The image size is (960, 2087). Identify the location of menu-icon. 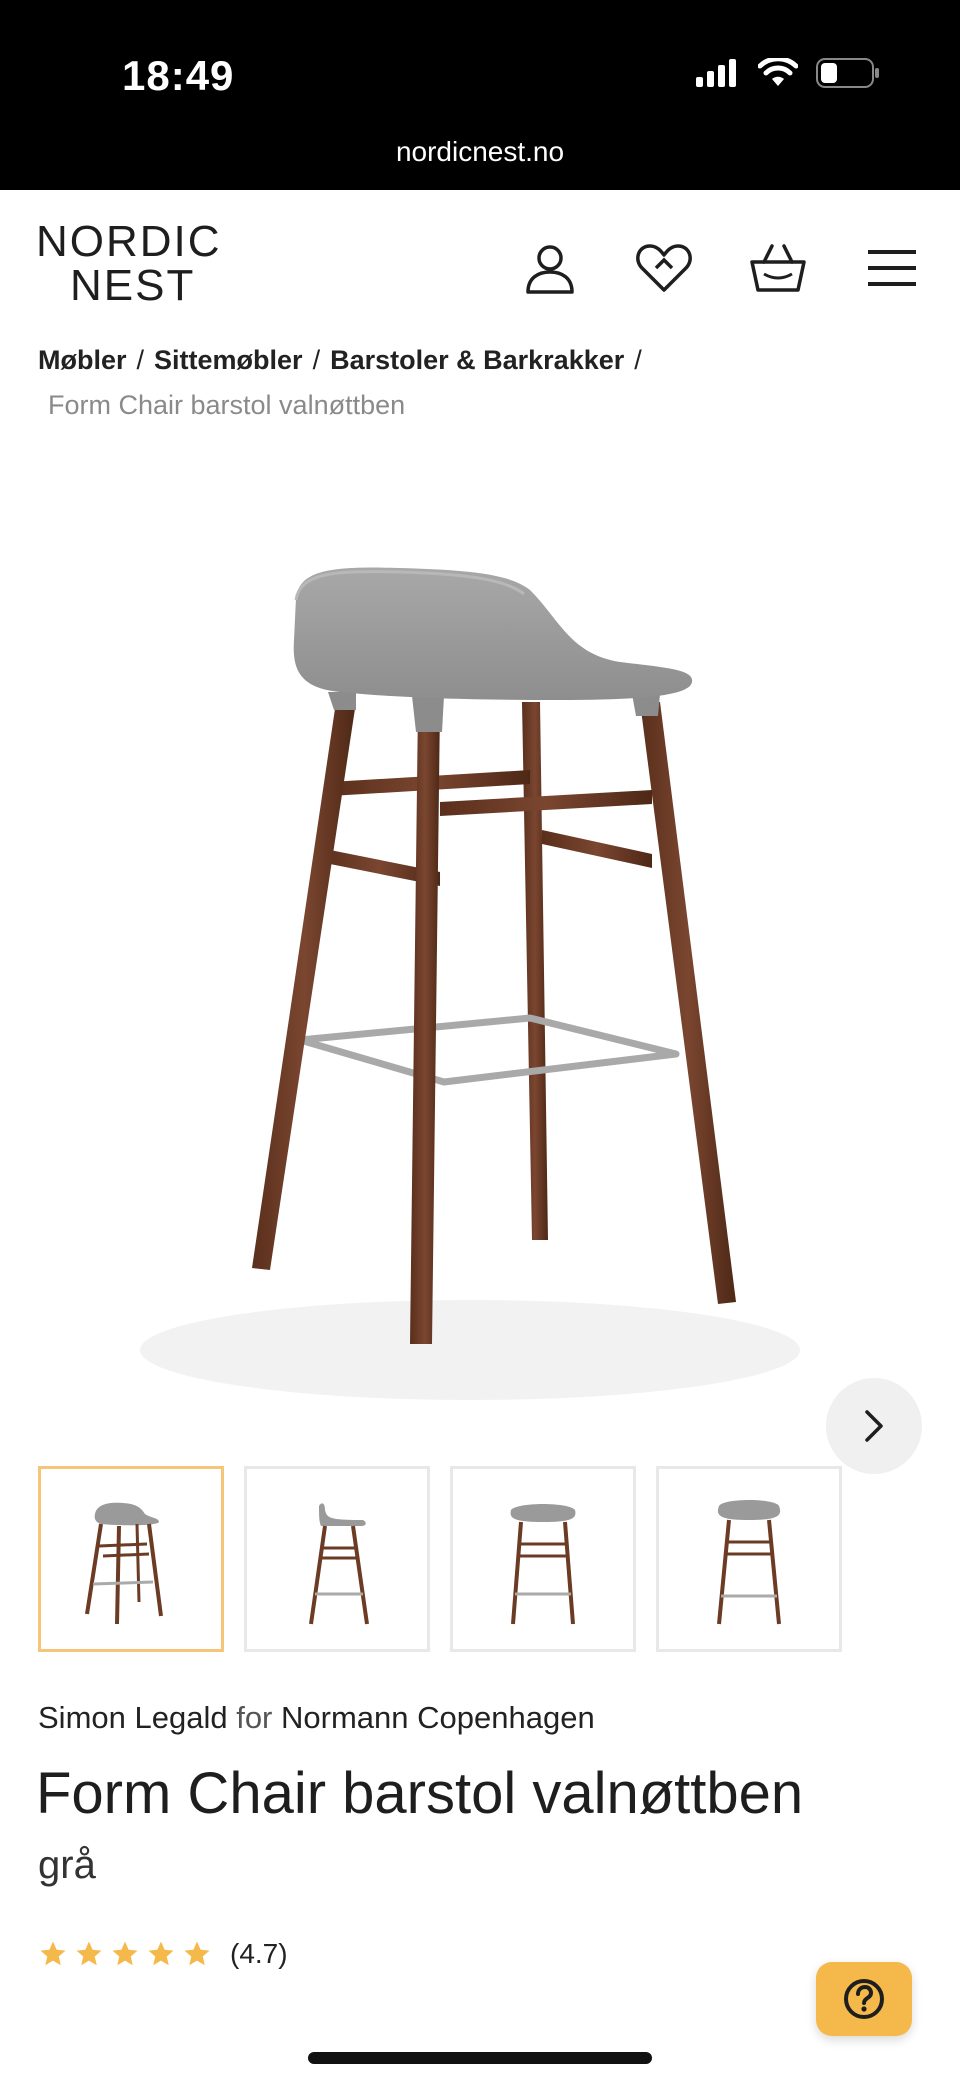
(892, 268).